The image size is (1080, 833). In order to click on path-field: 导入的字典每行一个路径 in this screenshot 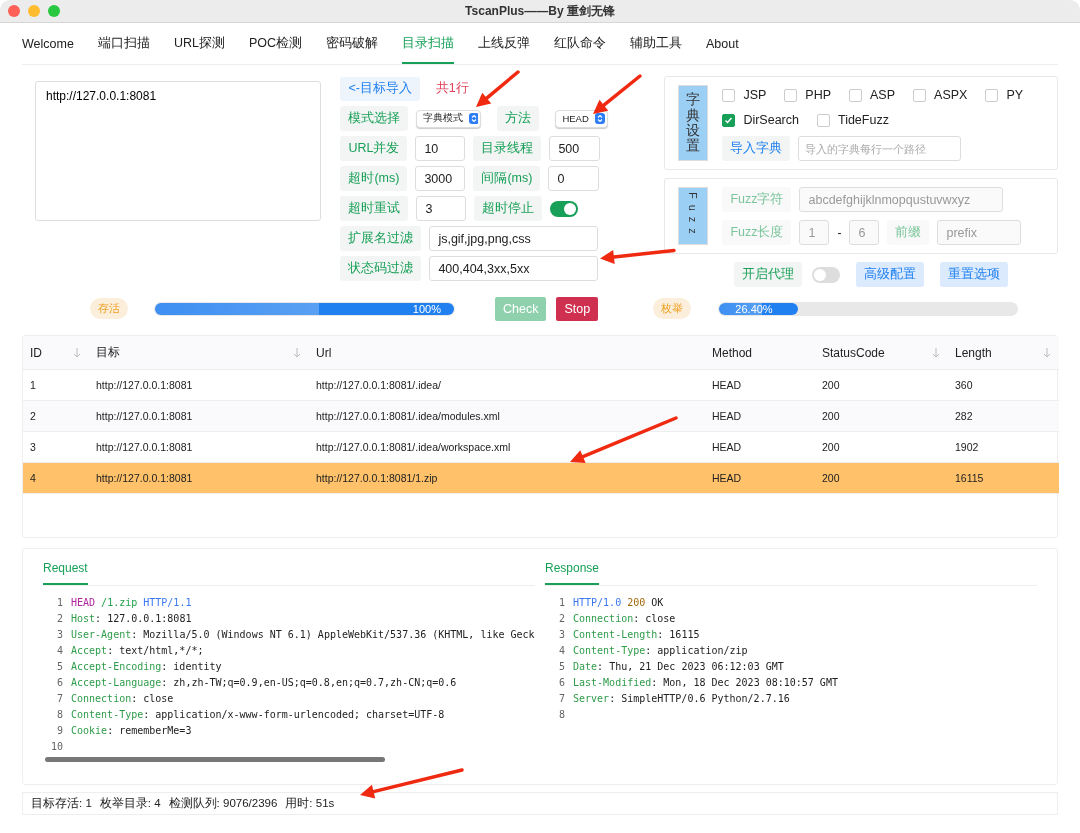, I will do `click(880, 148)`.